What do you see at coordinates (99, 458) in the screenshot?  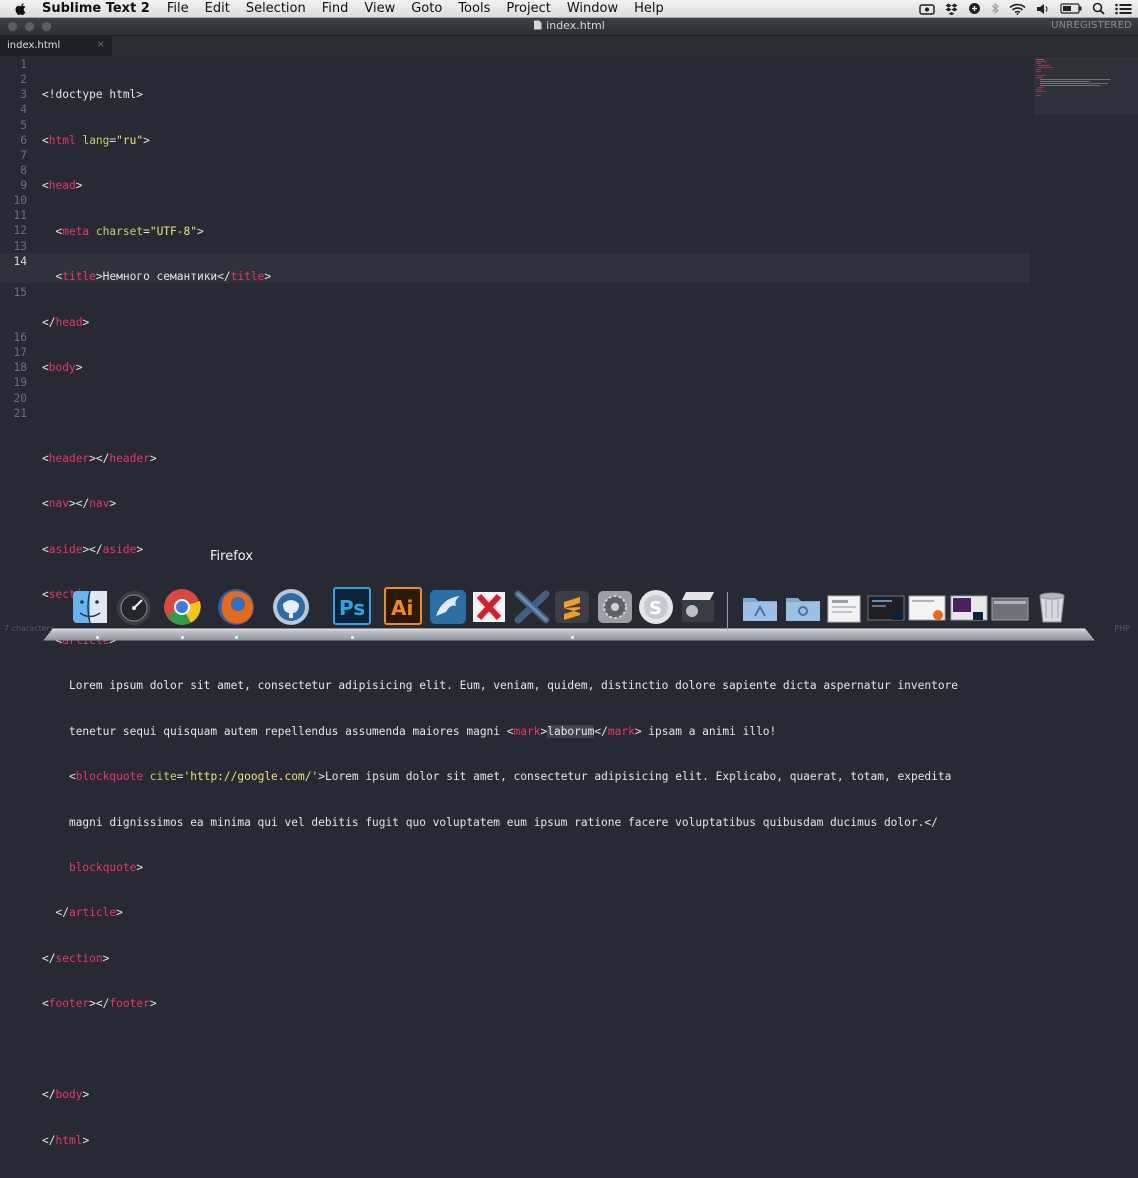 I see `code-line-9: <header></header>` at bounding box center [99, 458].